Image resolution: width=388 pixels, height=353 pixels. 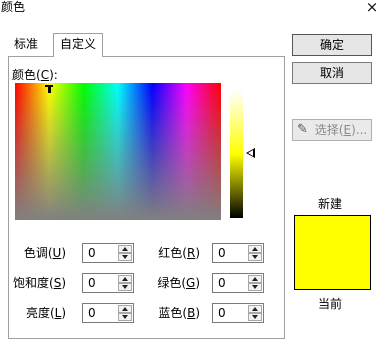 What do you see at coordinates (179, 253) in the screenshot?
I see `red-label: 红色(R)` at bounding box center [179, 253].